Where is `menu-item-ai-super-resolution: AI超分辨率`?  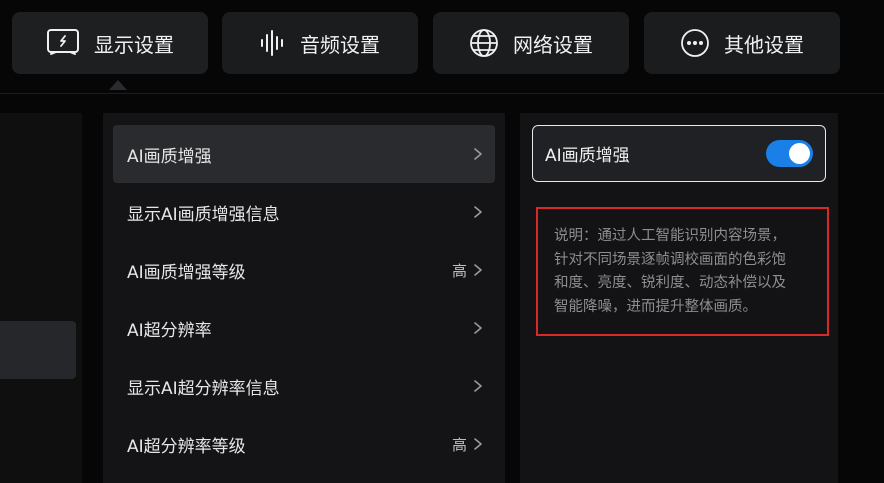 menu-item-ai-super-resolution: AI超分辨率 is located at coordinates (304, 328).